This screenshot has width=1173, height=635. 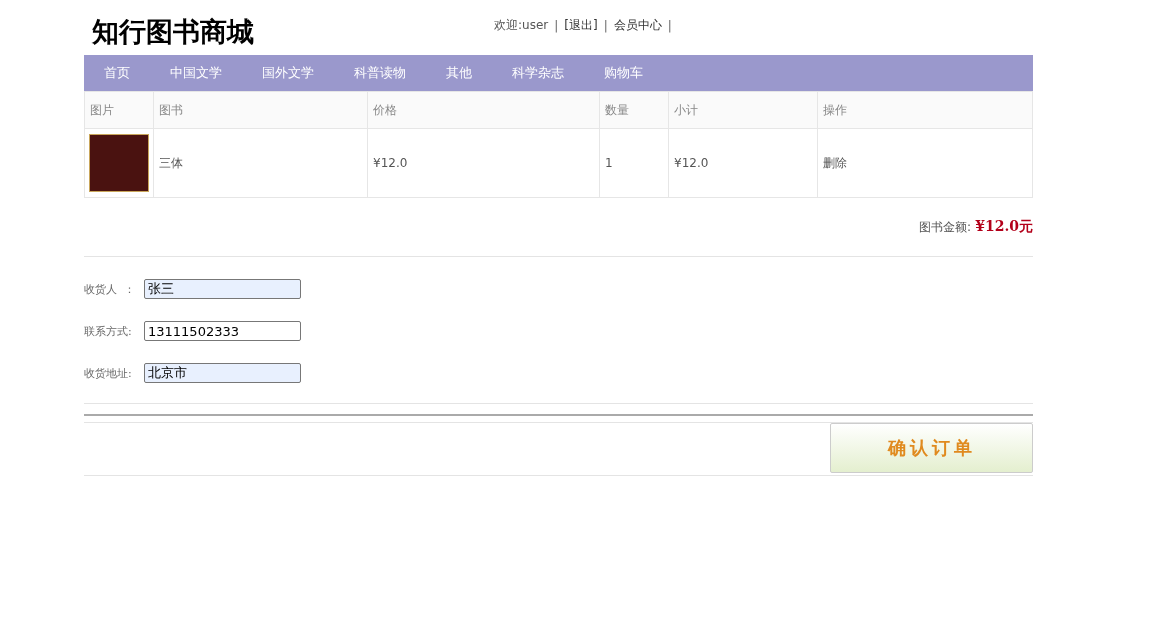 I want to click on nav-link: 首页, so click(x=117, y=73).